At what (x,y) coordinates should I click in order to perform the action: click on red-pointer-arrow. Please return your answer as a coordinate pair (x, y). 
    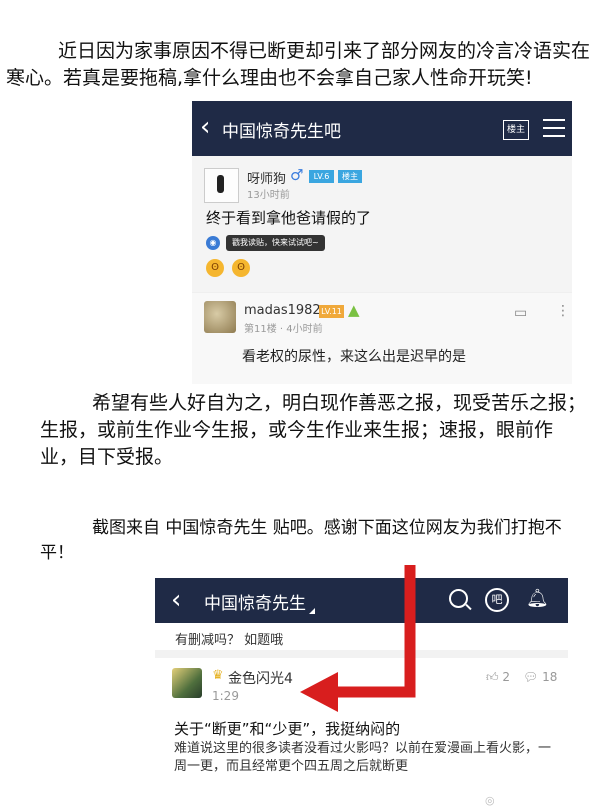
    Looking at the image, I should click on (358, 638).